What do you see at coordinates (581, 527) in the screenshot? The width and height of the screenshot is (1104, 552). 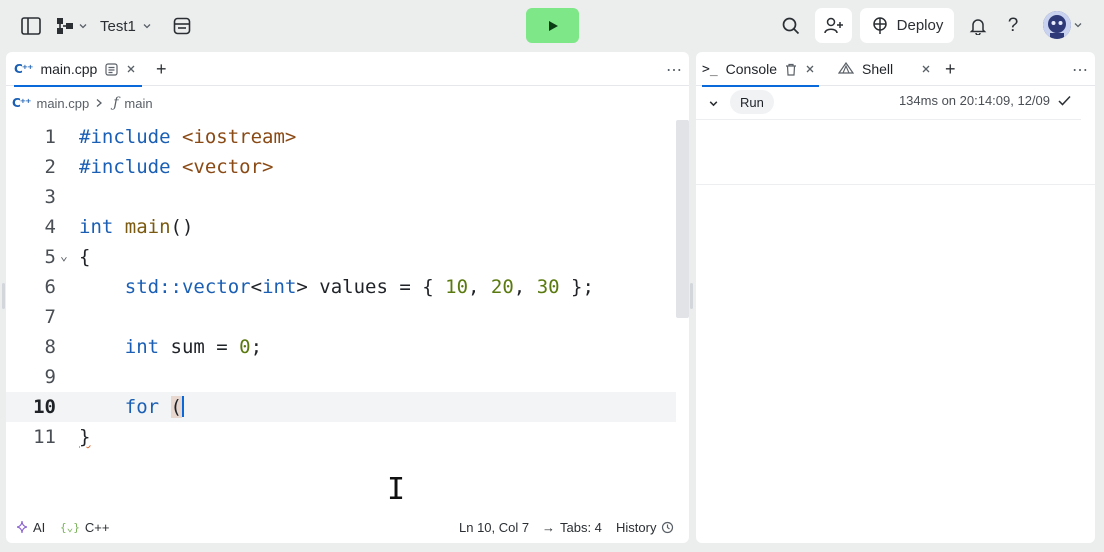 I see `tabs-label: Tabs: 4` at bounding box center [581, 527].